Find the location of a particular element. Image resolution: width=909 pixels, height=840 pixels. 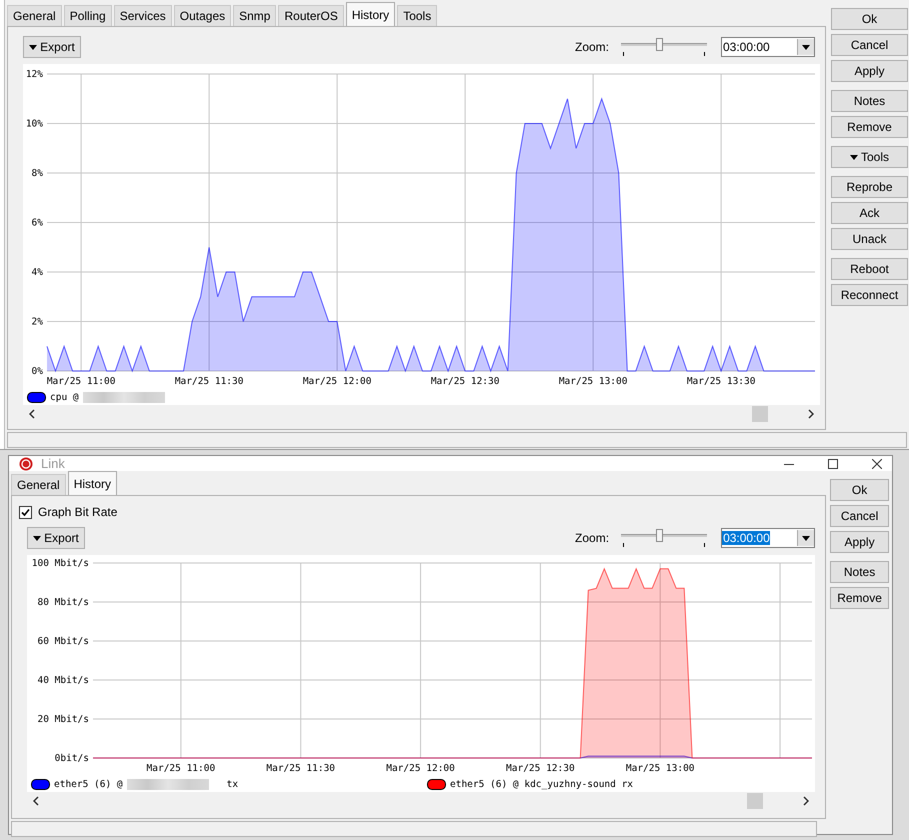

legend-label: ether5 (6) @ is located at coordinates (88, 784).